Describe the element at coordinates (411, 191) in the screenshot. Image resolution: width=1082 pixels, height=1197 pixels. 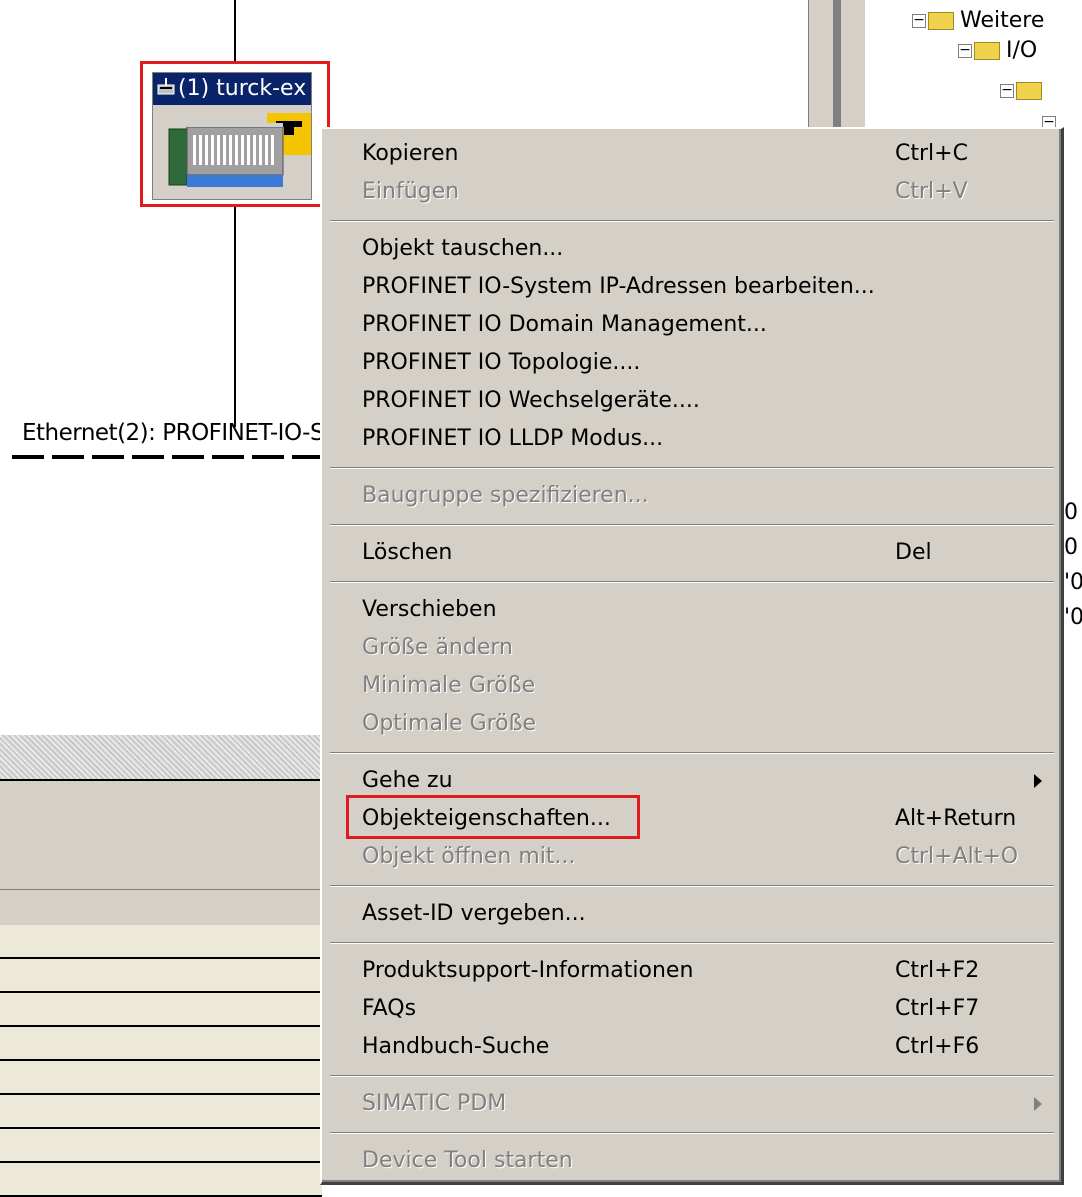
I see `menu-item-label: Einfügen` at that location.